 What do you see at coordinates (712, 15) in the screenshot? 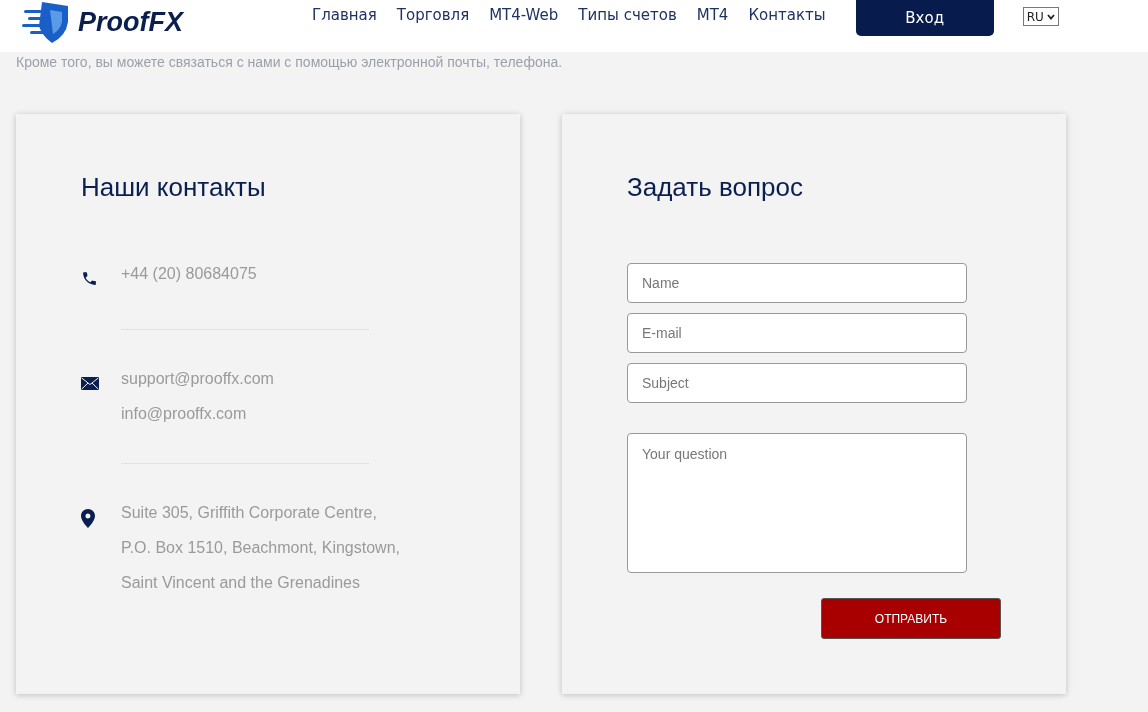
I see `nav-link: MT4` at bounding box center [712, 15].